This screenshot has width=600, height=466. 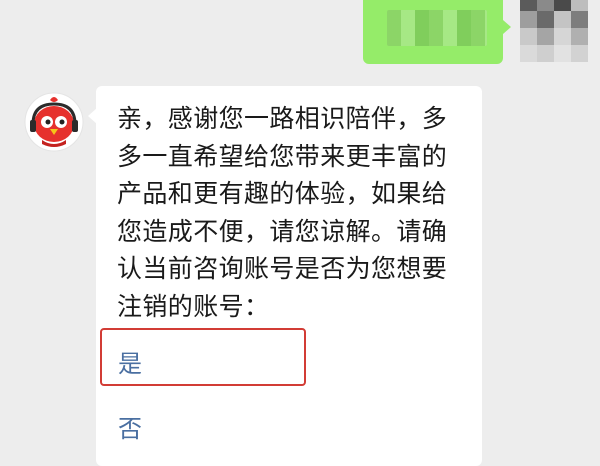 I want to click on option-no-link: 否, so click(x=130, y=426).